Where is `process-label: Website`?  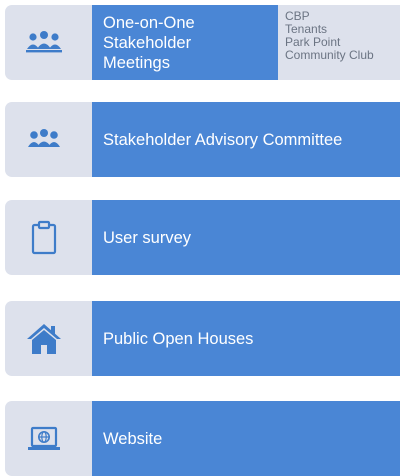 process-label: Website is located at coordinates (133, 438).